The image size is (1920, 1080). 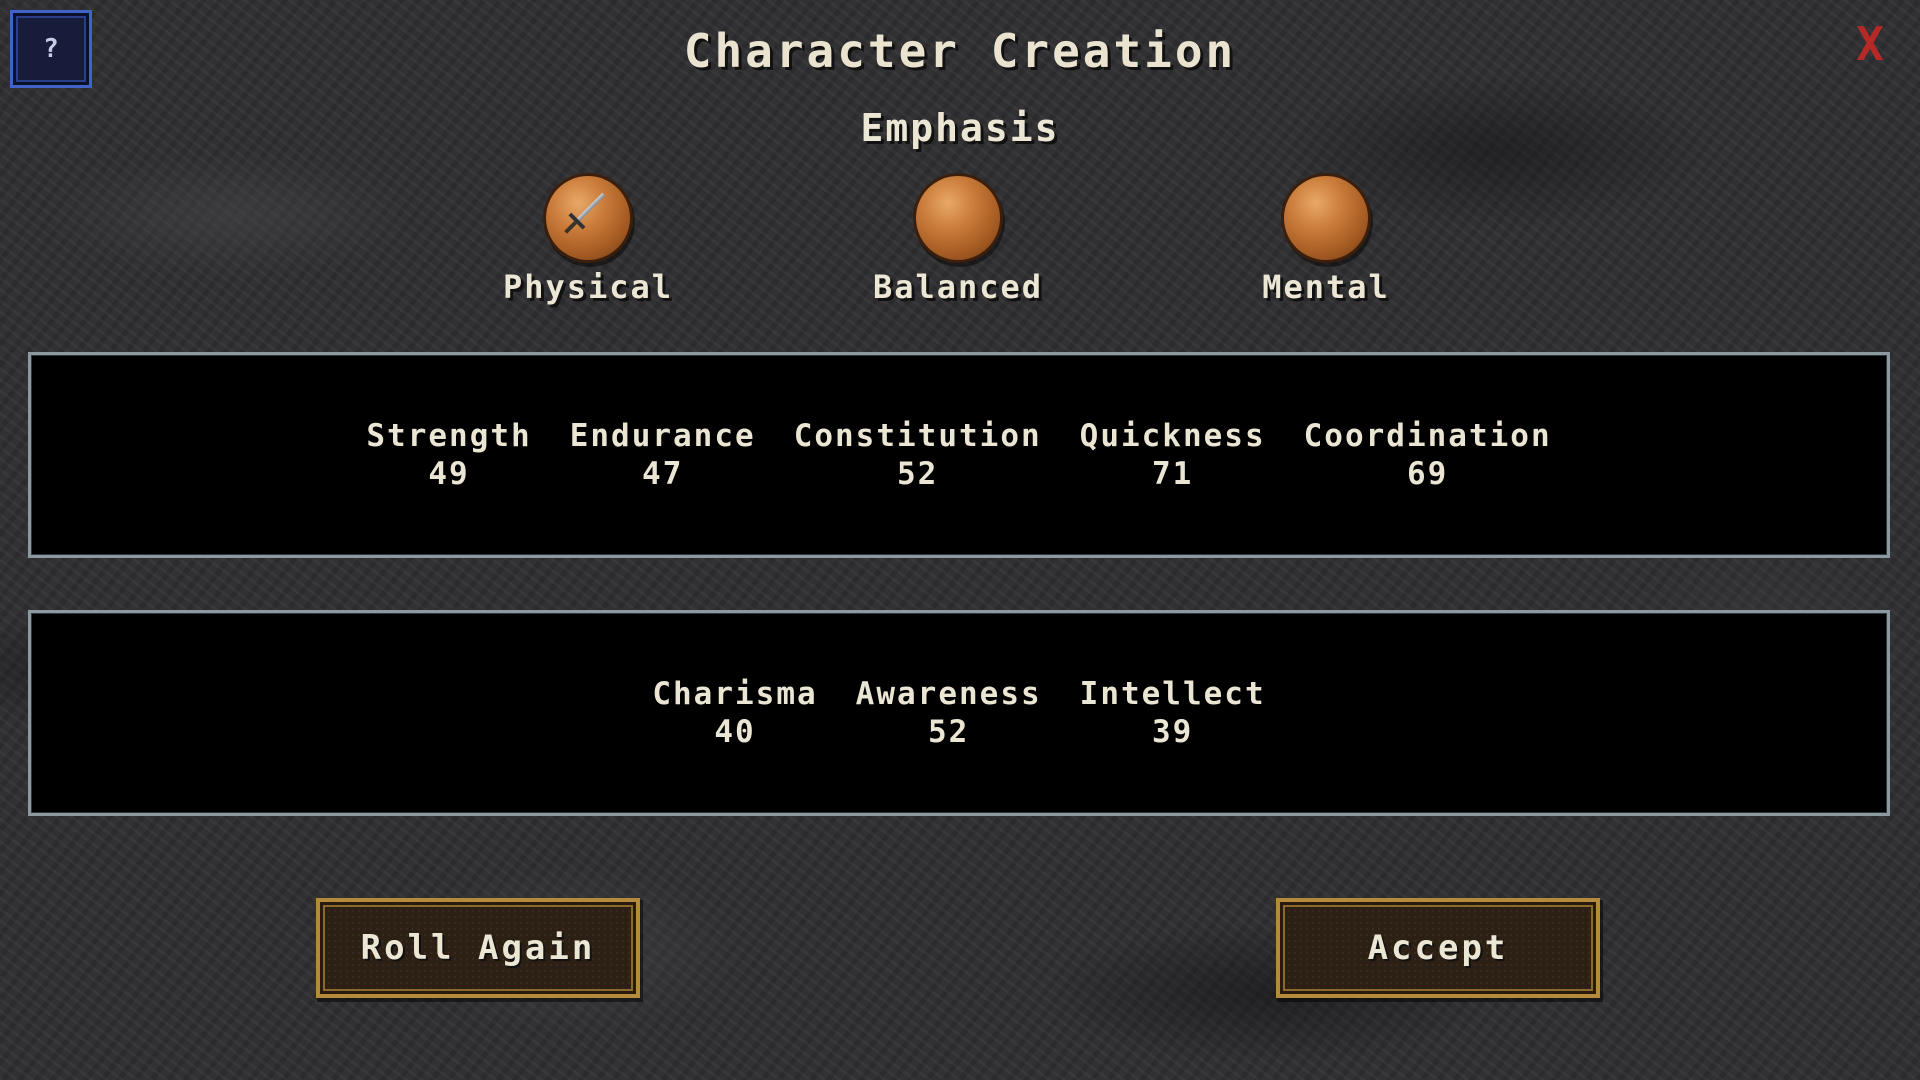 I want to click on stat-value: 47, so click(x=663, y=474).